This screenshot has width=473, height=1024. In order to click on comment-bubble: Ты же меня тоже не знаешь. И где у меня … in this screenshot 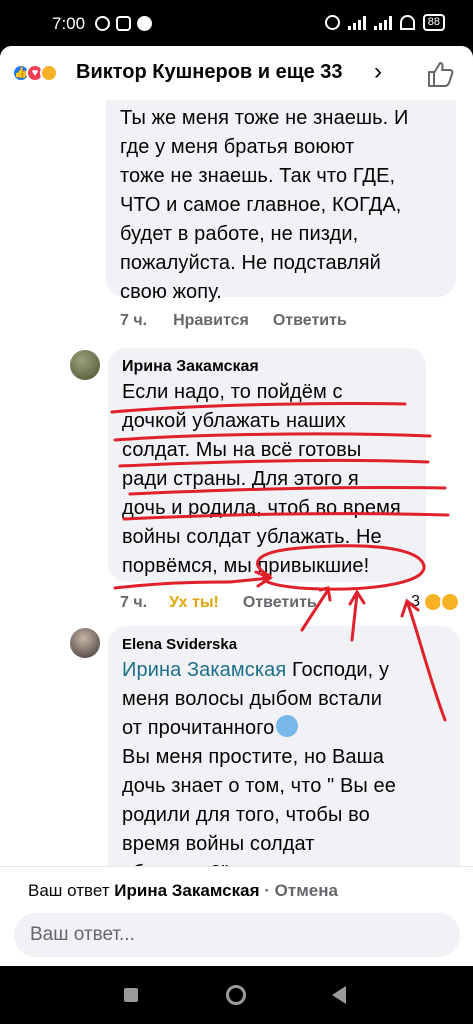, I will do `click(281, 201)`.